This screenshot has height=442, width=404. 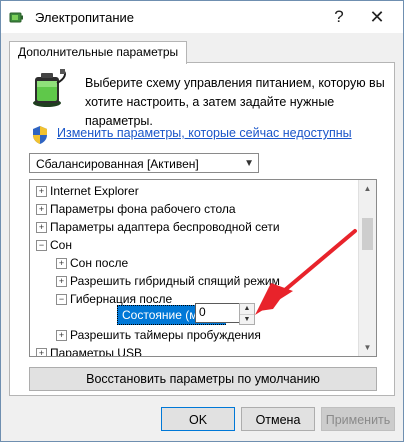 What do you see at coordinates (165, 227) in the screenshot?
I see `tree-item-label: Параметры адаптера беспроводной сети` at bounding box center [165, 227].